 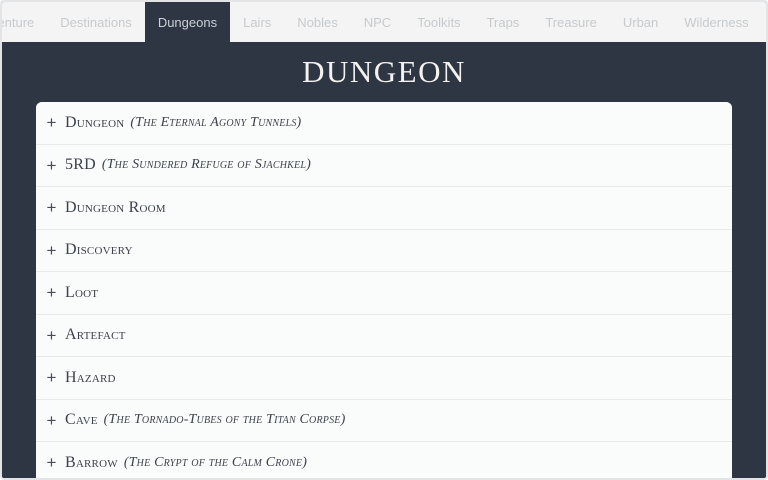 What do you see at coordinates (115, 207) in the screenshot?
I see `accordion-item-label: Dungeon Room` at bounding box center [115, 207].